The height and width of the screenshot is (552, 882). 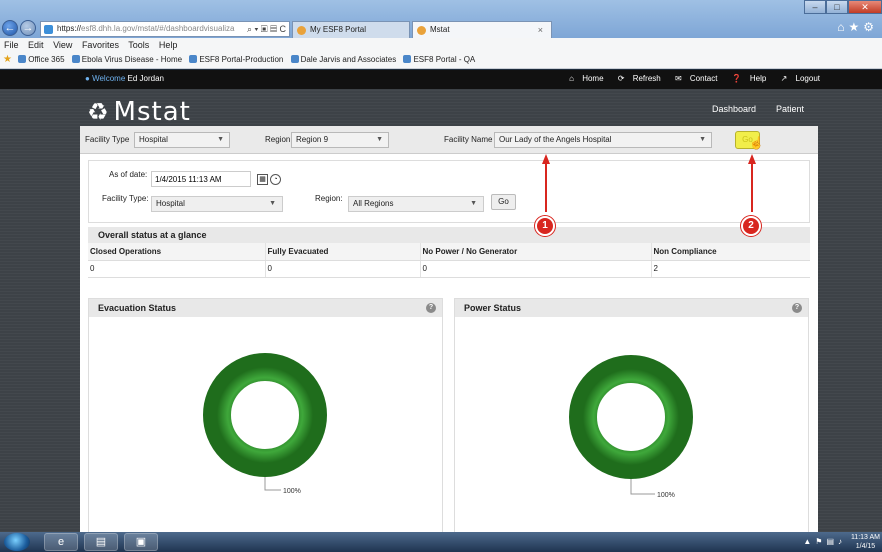 I want to click on menu-tools: Tools, so click(x=138, y=45).